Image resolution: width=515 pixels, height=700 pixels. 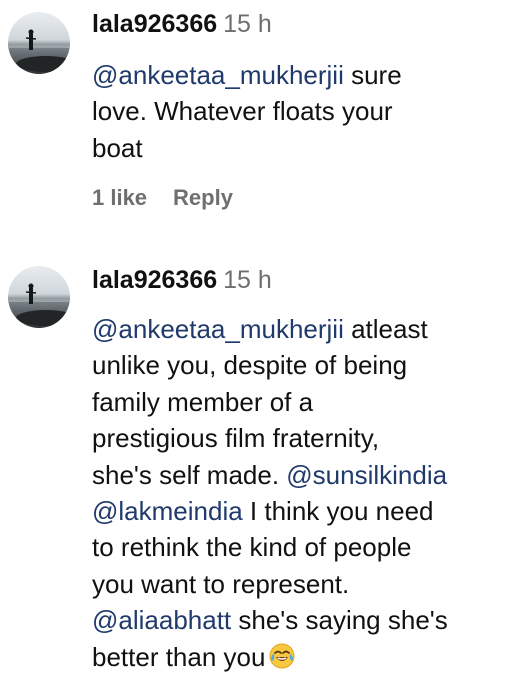 What do you see at coordinates (301, 148) in the screenshot?
I see `comment-line: boat` at bounding box center [301, 148].